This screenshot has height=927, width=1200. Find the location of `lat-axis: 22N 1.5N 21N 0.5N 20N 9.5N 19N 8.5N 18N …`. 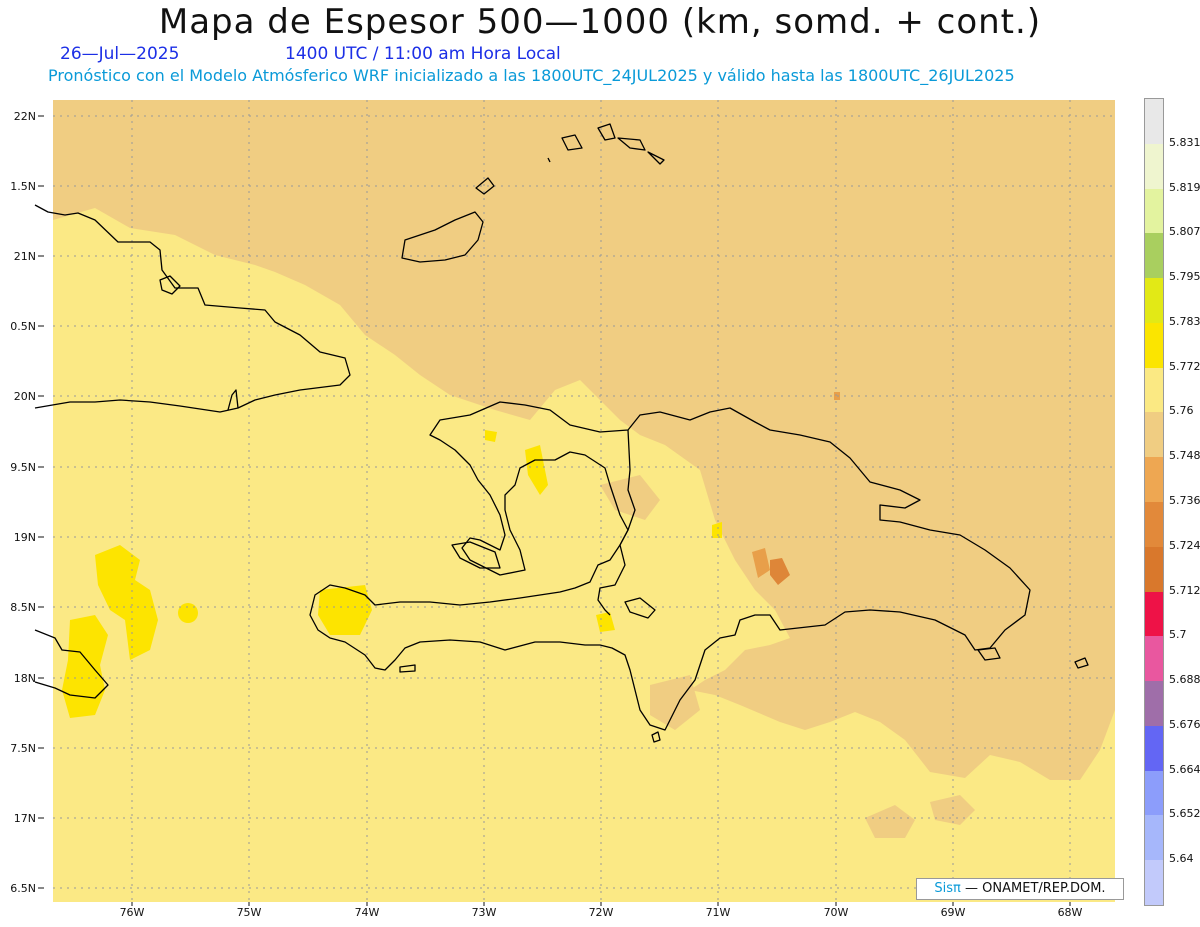

lat-axis: 22N 1.5N 21N 0.5N 20N 9.5N 19N 8.5N 18N … is located at coordinates (23, 502).